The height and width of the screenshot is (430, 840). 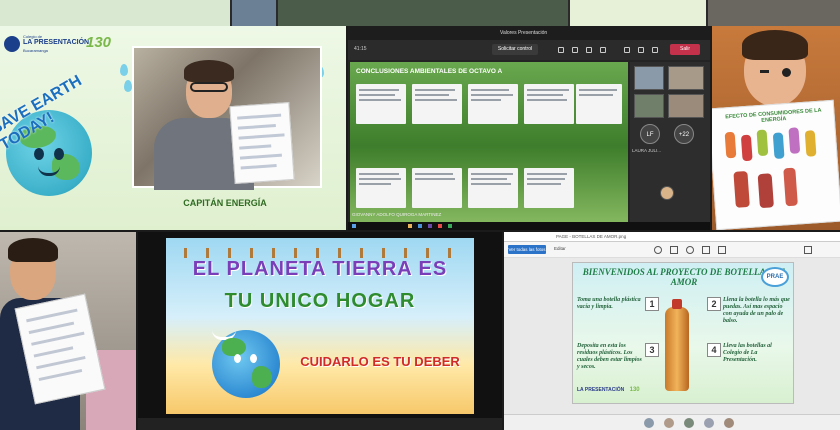 I want to click on delete-icon, so click(x=674, y=250).